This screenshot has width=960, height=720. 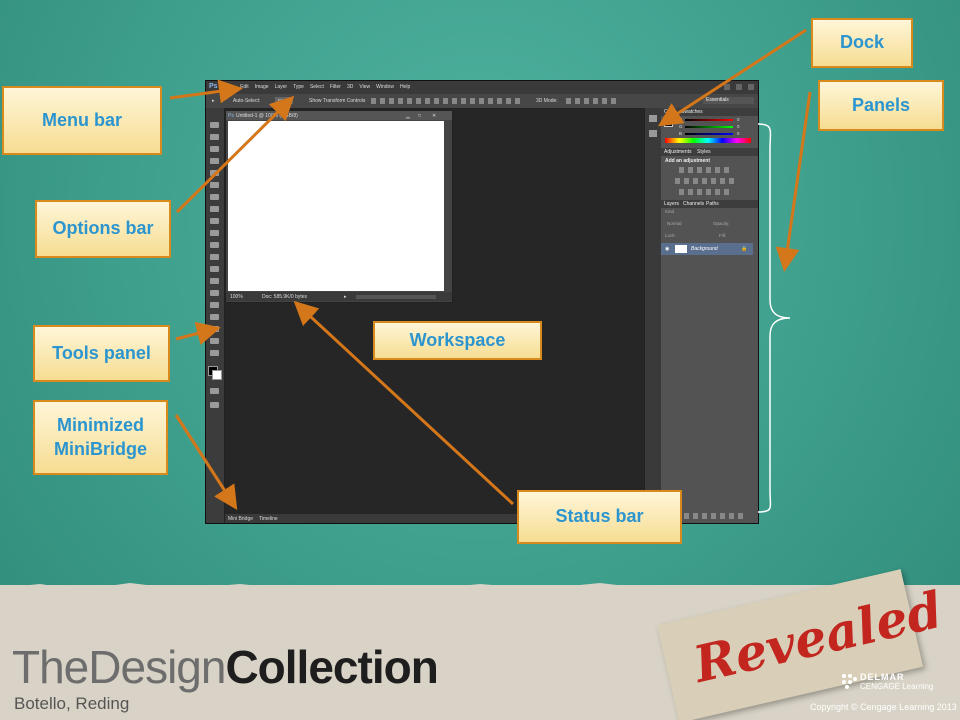 What do you see at coordinates (793, 181) in the screenshot?
I see `arrow-panels` at bounding box center [793, 181].